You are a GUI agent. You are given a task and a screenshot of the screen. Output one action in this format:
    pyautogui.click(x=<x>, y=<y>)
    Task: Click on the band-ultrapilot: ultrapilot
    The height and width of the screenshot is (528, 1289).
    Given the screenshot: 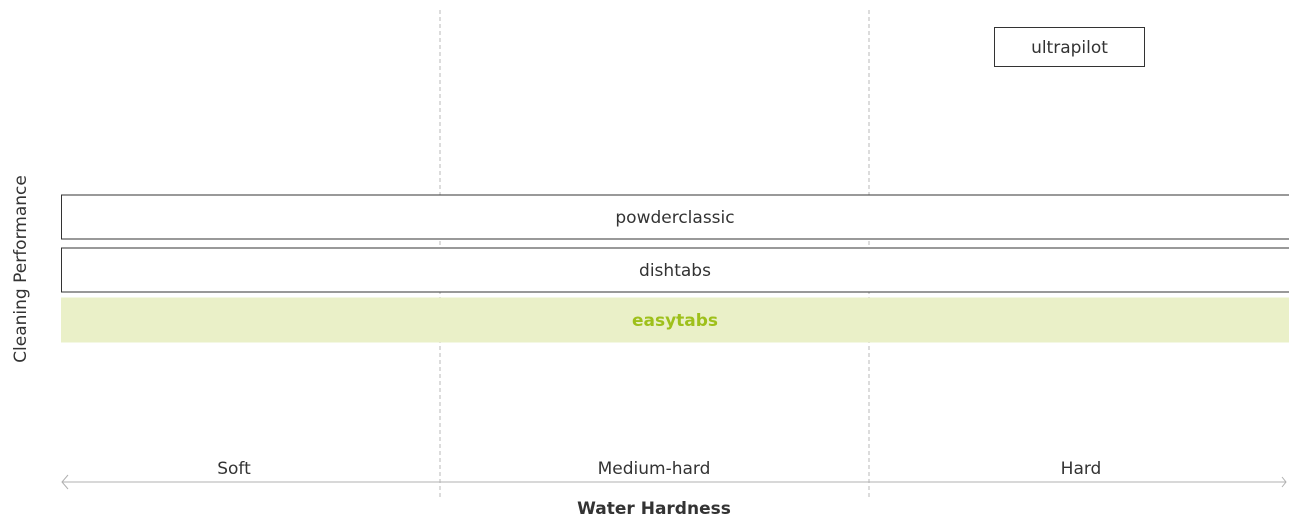 What is the action you would take?
    pyautogui.click(x=1069, y=47)
    